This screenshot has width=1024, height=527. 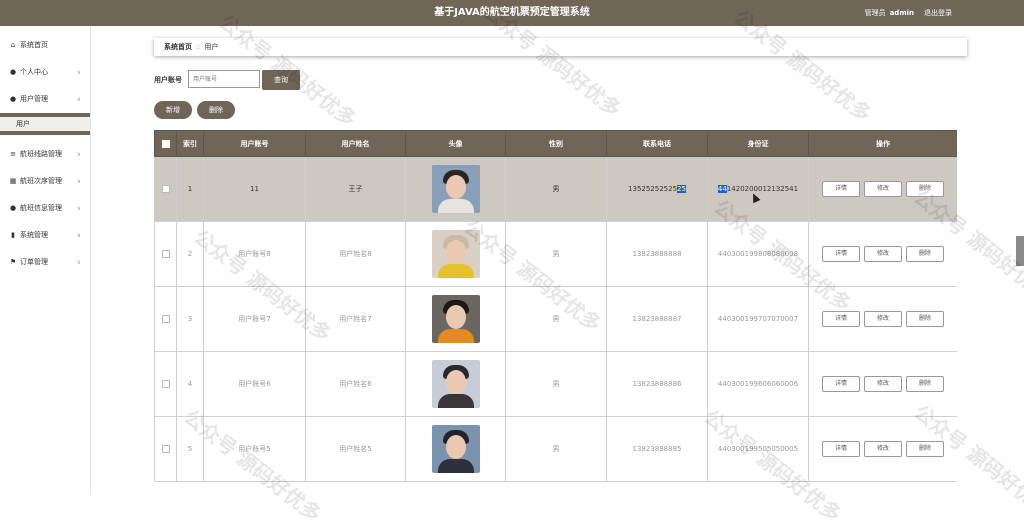 What do you see at coordinates (355, 254) in the screenshot?
I see `cell-name: 用户姓名8` at bounding box center [355, 254].